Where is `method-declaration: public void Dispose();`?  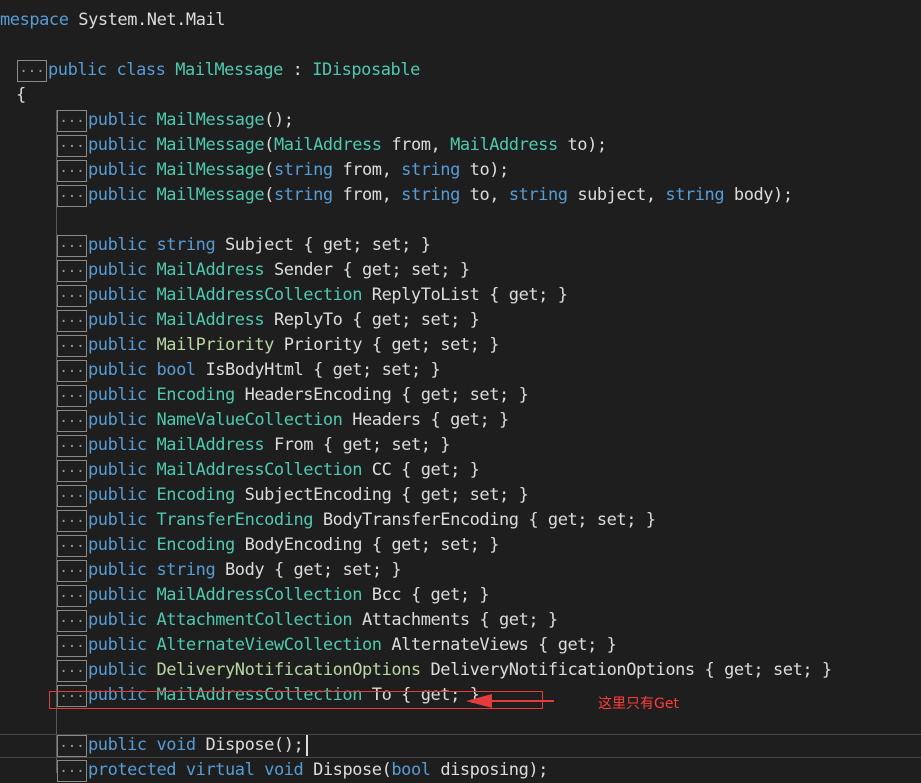
method-declaration: public void Dispose(); is located at coordinates (196, 745).